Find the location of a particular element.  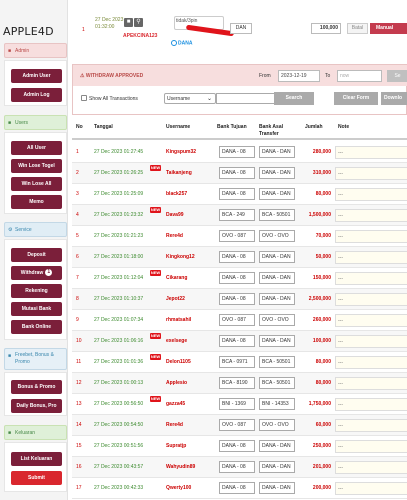

win-lose-togel-button: Win Lose Togel is located at coordinates (36, 166).